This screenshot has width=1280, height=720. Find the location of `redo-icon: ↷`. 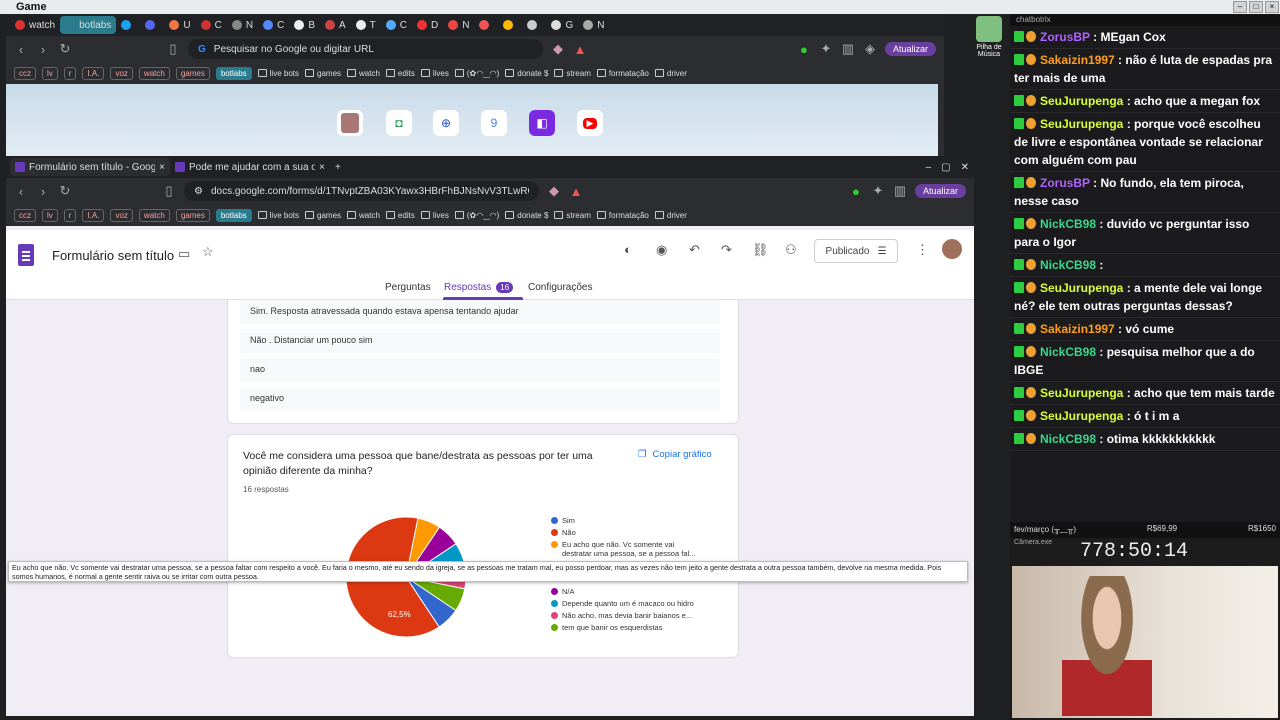

redo-icon: ↷ is located at coordinates (726, 250).